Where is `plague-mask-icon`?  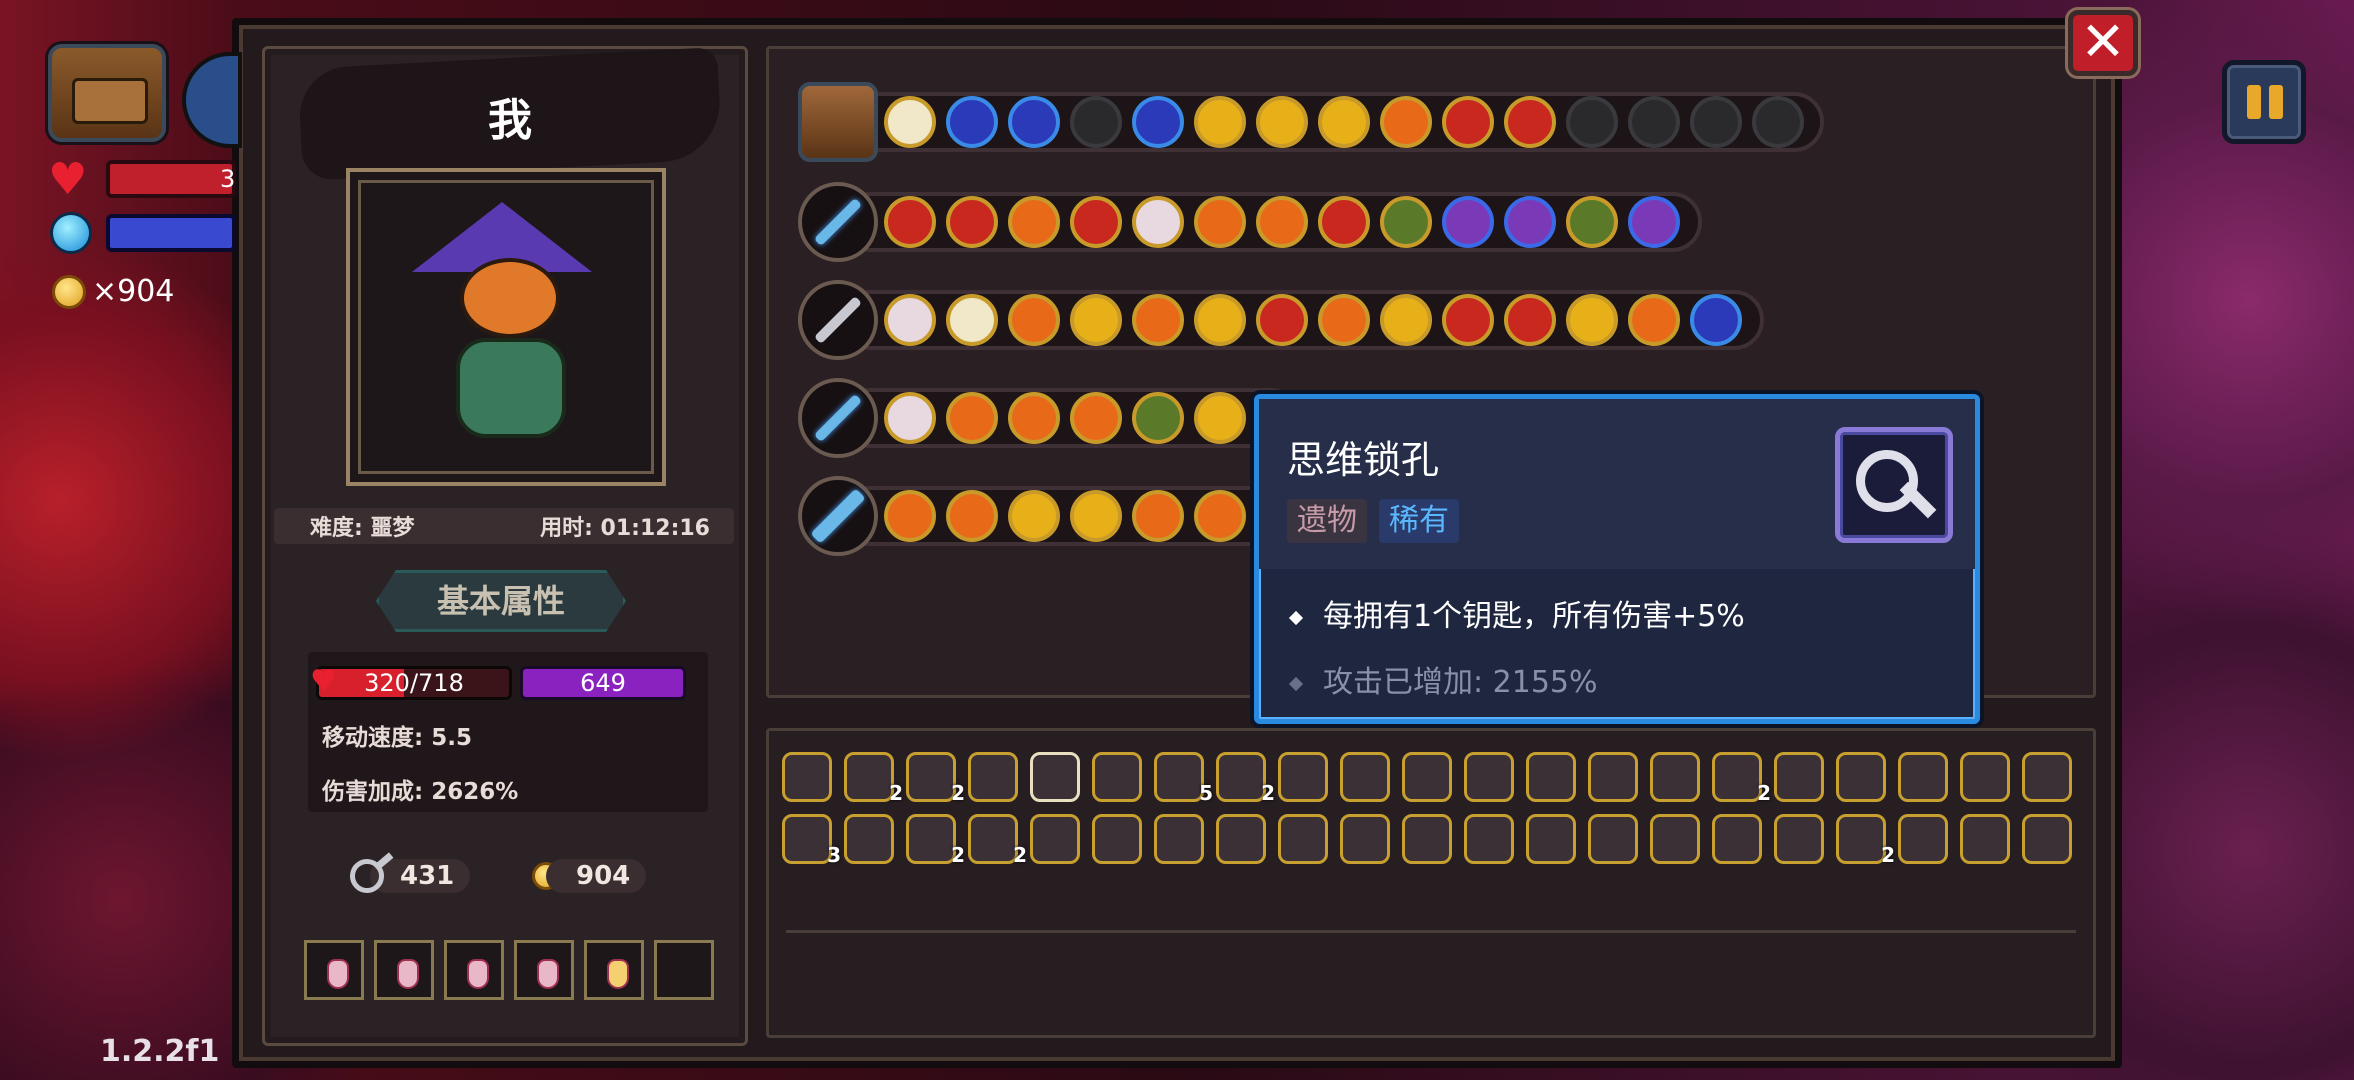
plague-mask-icon is located at coordinates (807, 777).